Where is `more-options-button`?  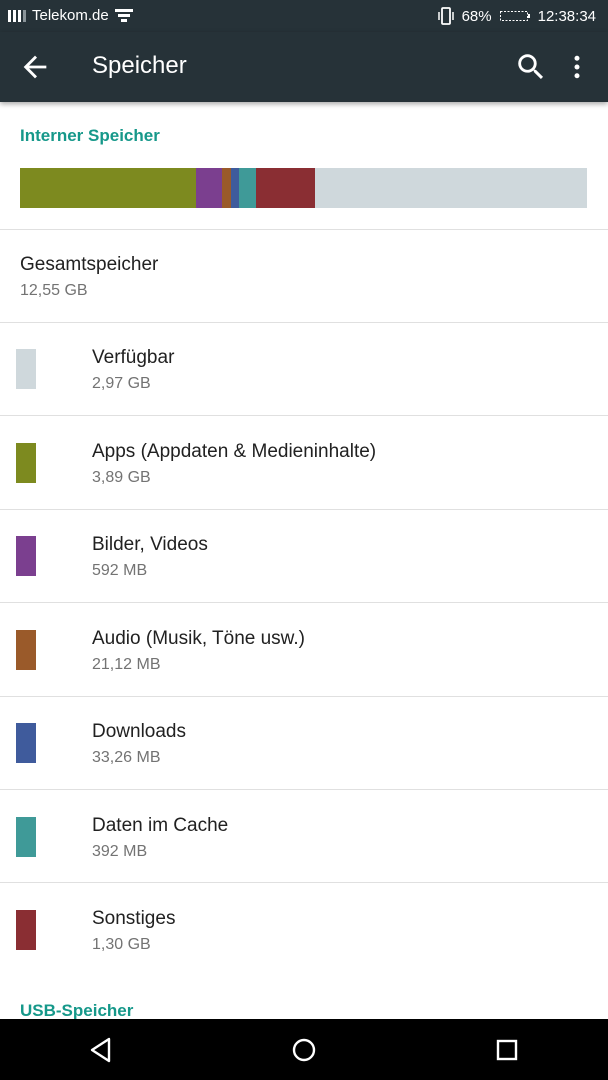
more-options-button is located at coordinates (577, 67).